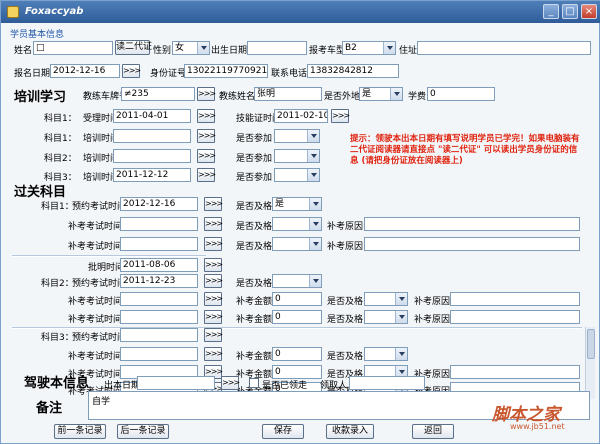 This screenshot has height=444, width=600. I want to click on close-button: ×, so click(589, 11).